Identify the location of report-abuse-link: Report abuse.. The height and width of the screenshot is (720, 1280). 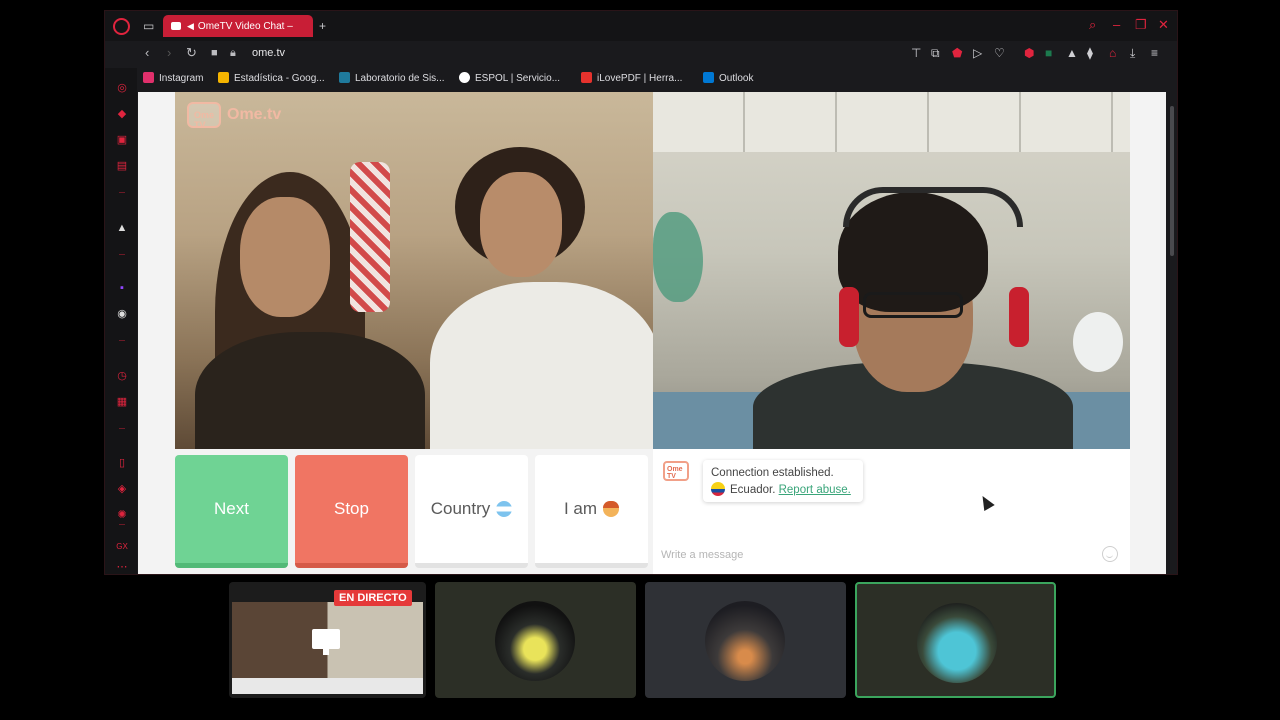
(815, 490).